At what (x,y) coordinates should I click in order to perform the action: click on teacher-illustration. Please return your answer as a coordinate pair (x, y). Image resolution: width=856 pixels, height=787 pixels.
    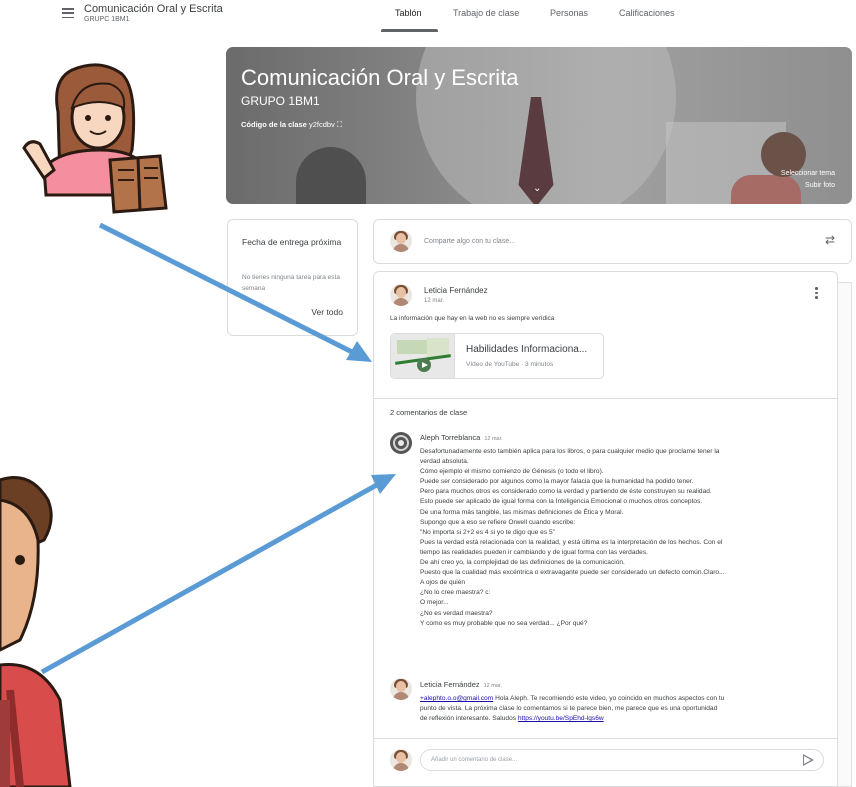
    Looking at the image, I should click on (95, 138).